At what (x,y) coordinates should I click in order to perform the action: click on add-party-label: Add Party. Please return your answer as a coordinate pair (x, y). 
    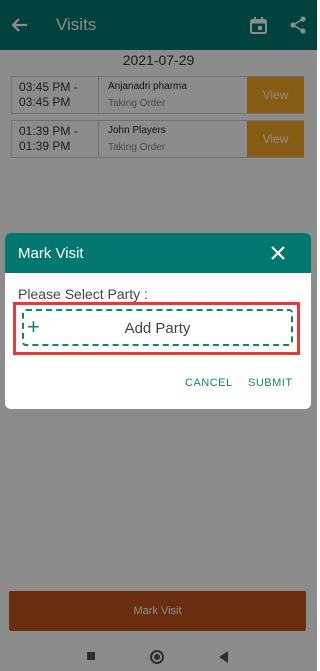
    Looking at the image, I should click on (157, 328).